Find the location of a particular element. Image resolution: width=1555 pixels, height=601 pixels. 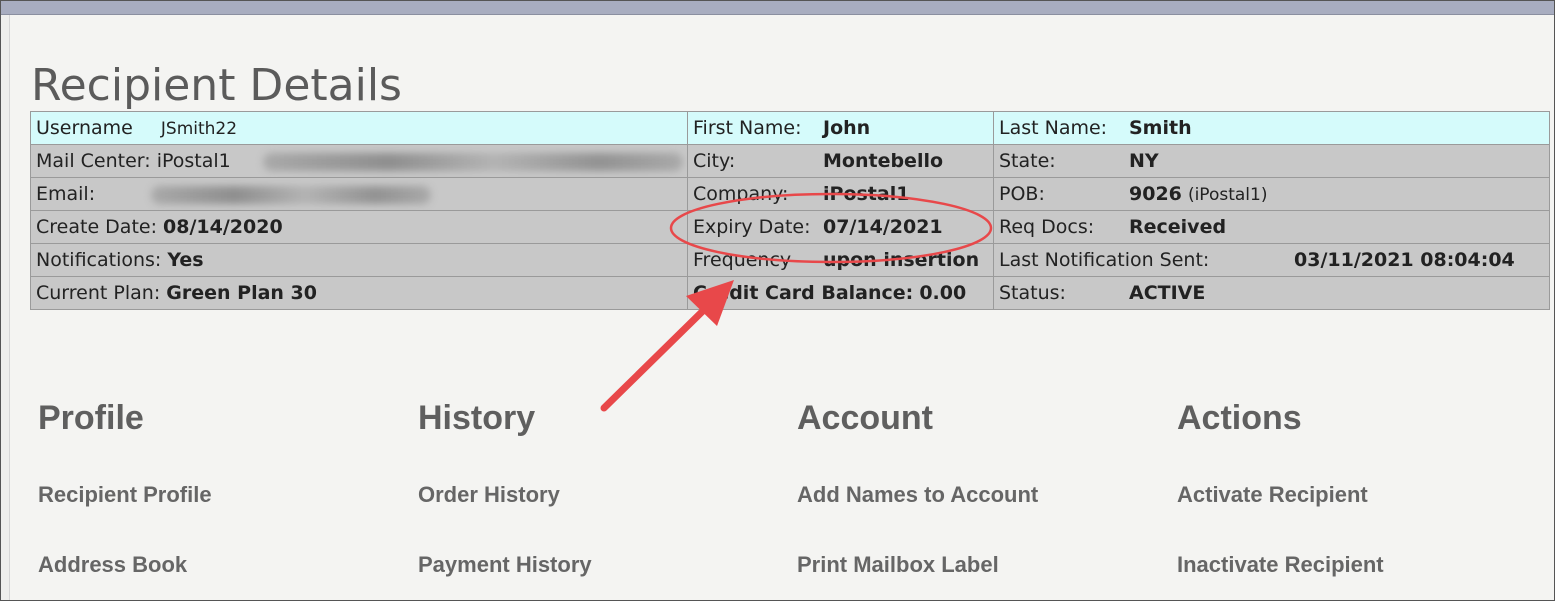

history-heading: History is located at coordinates (477, 418).